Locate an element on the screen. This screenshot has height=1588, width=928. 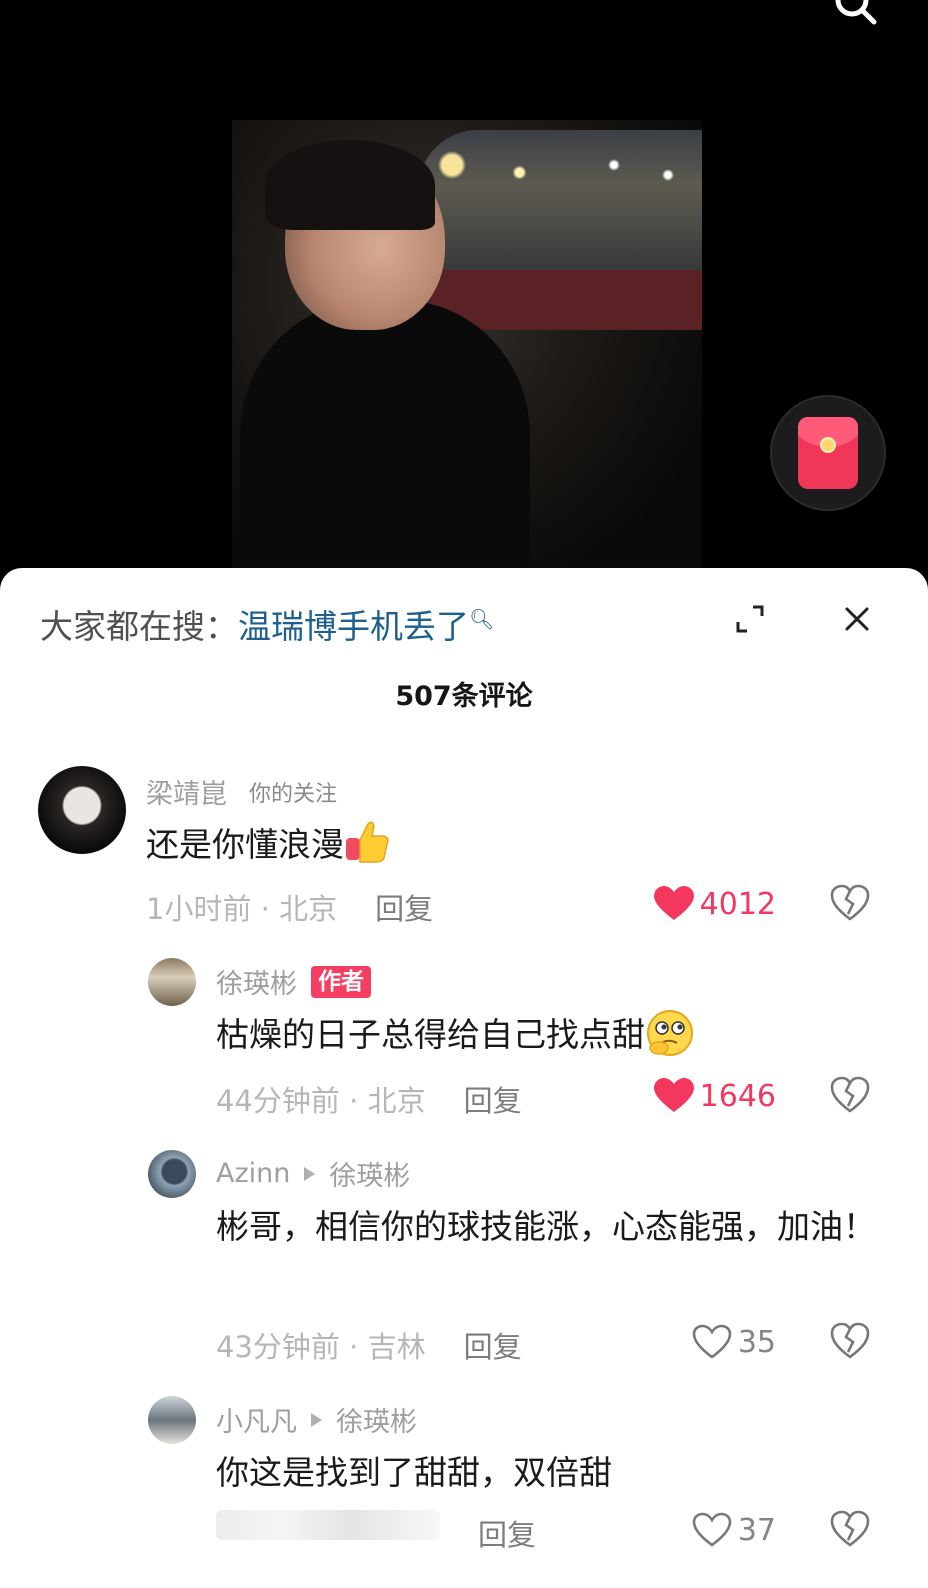
comment-meta: 44分钟前 · 北京 回复 is located at coordinates (369, 1099).